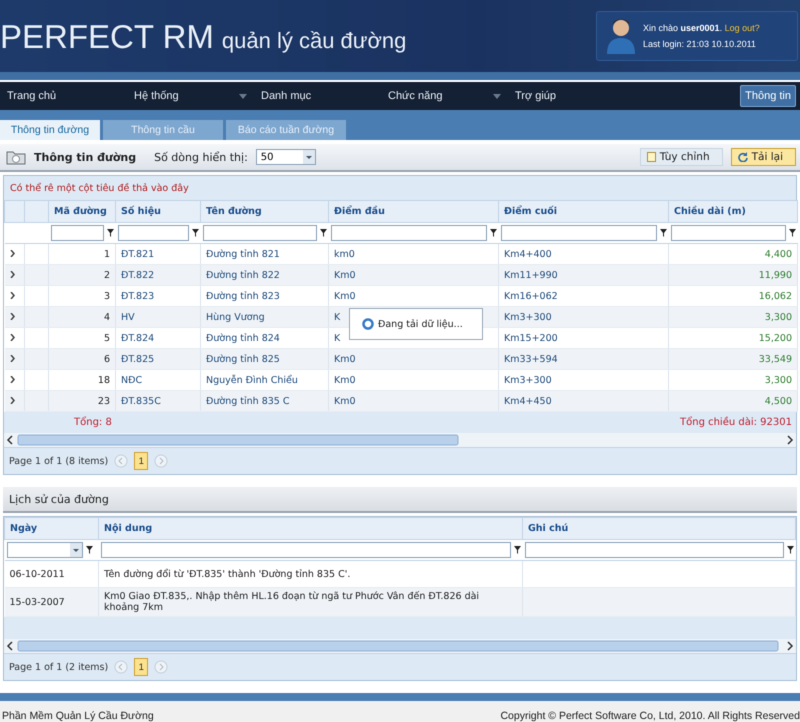 Image resolution: width=800 pixels, height=722 pixels. Describe the element at coordinates (583, 275) in the screenshot. I see `table-cell: Km11+990` at that location.